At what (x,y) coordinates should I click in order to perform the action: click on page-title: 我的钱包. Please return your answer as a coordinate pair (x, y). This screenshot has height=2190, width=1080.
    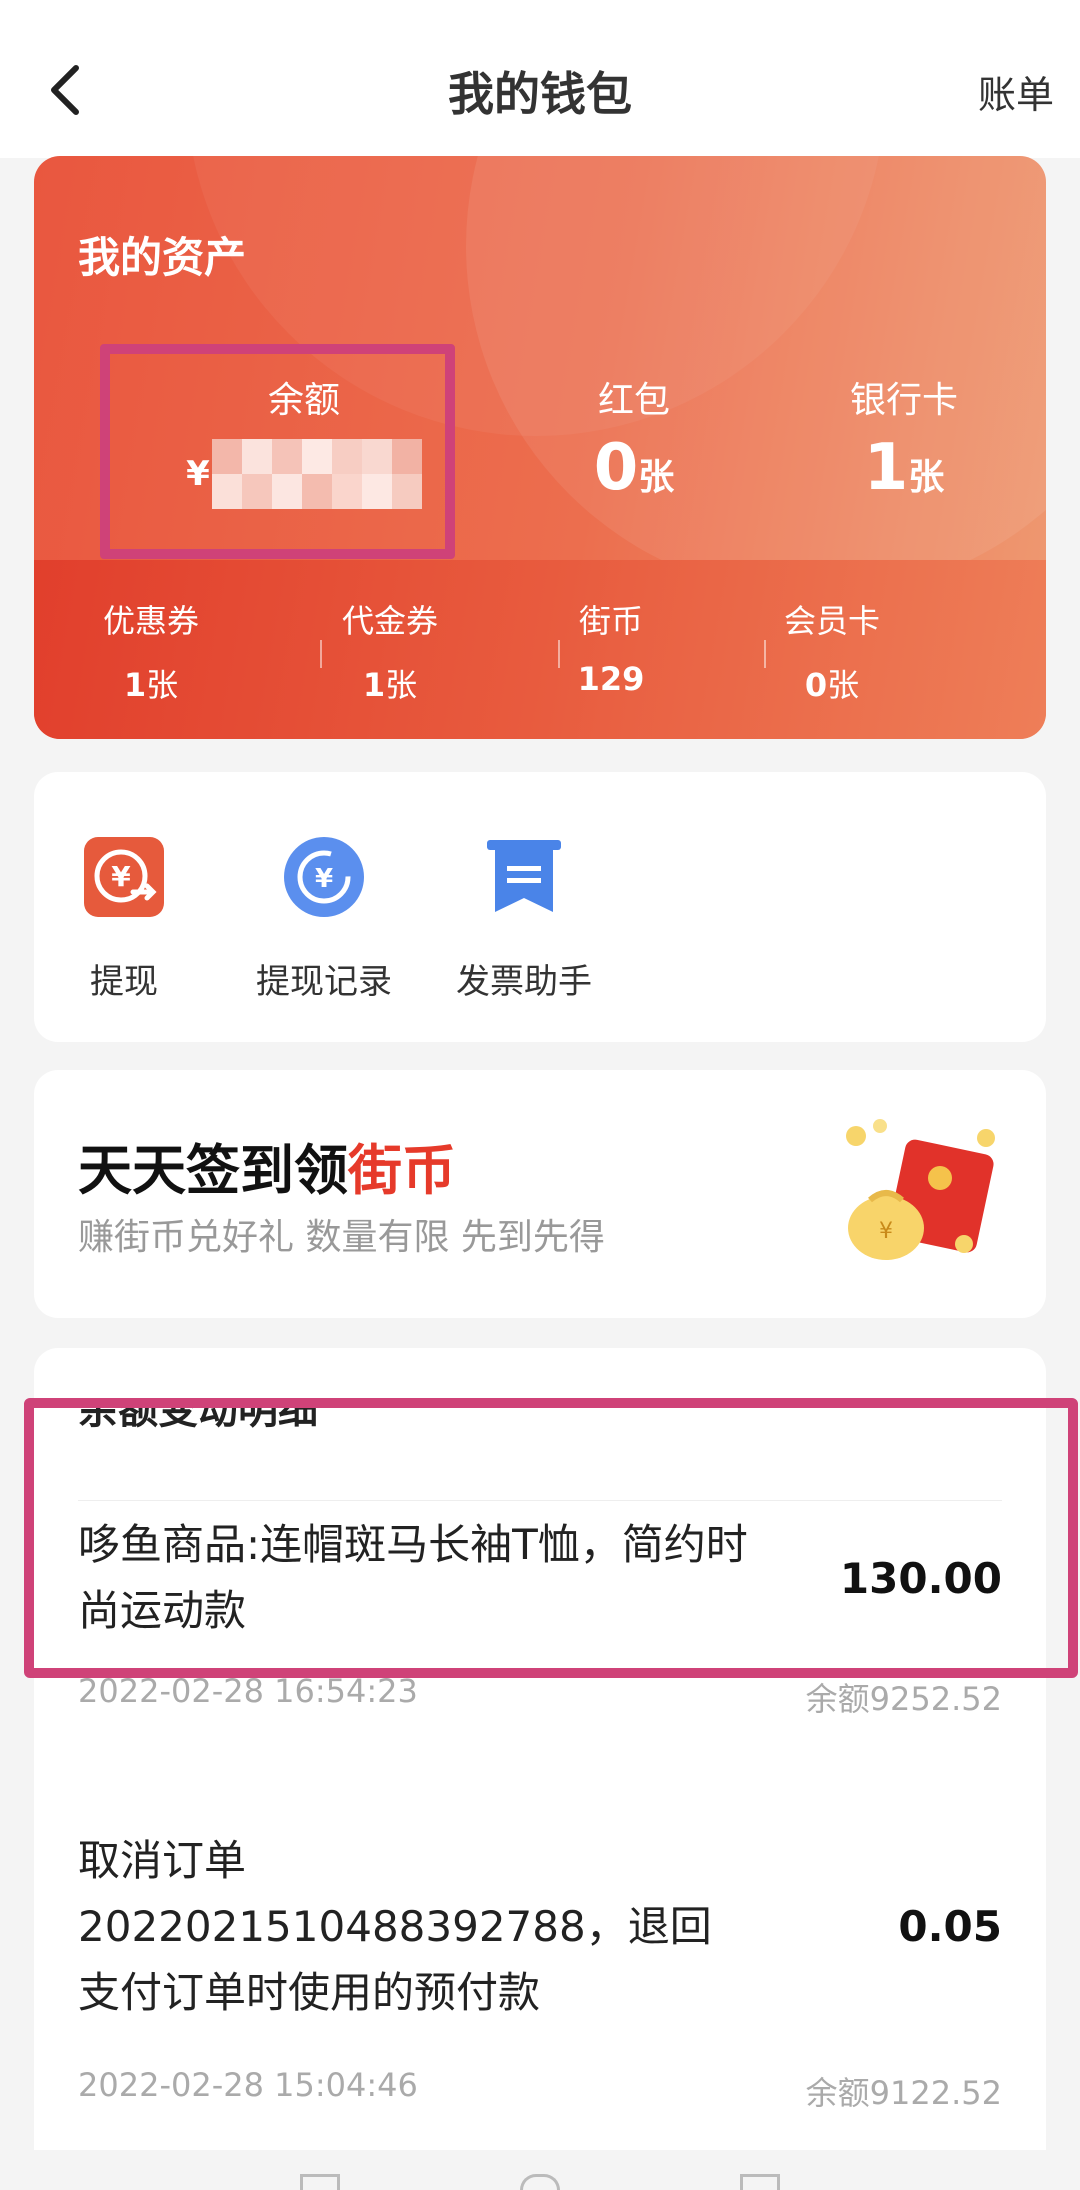
    Looking at the image, I should click on (540, 94).